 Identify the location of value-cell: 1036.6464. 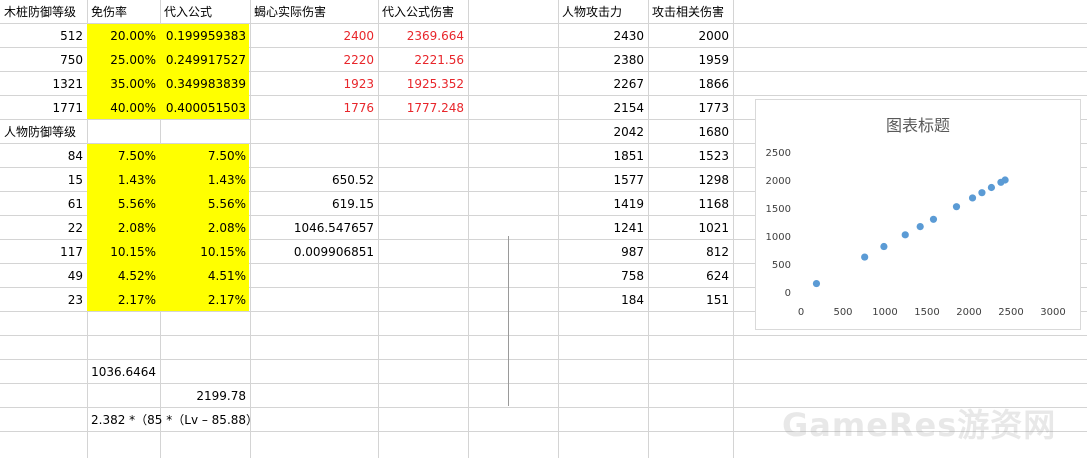
(123, 372).